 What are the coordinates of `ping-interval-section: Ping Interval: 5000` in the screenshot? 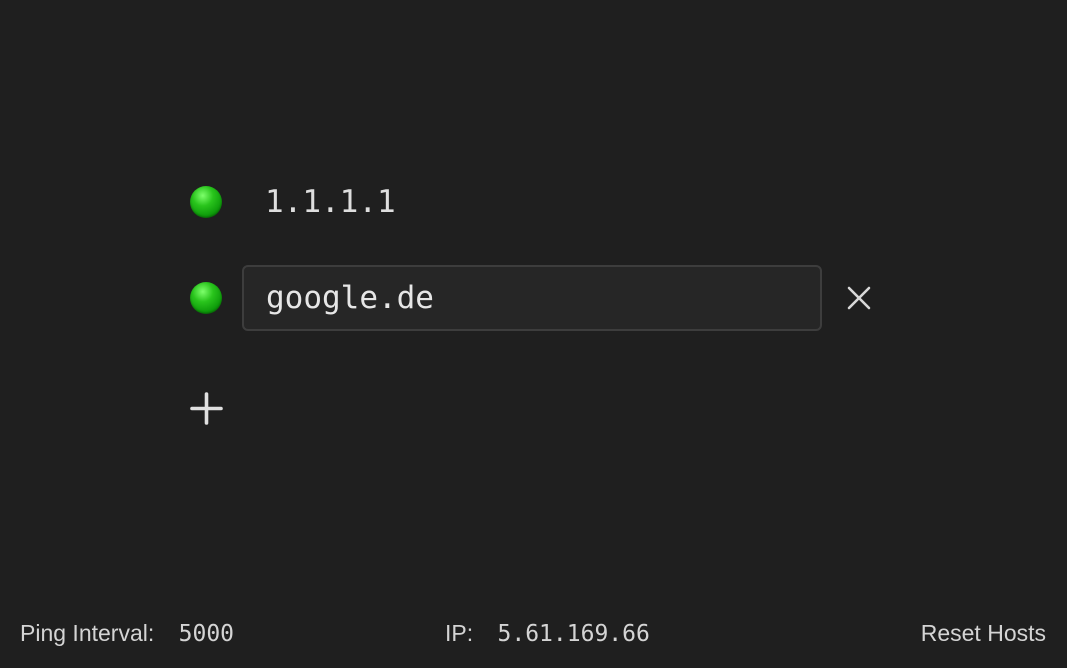 It's located at (127, 633).